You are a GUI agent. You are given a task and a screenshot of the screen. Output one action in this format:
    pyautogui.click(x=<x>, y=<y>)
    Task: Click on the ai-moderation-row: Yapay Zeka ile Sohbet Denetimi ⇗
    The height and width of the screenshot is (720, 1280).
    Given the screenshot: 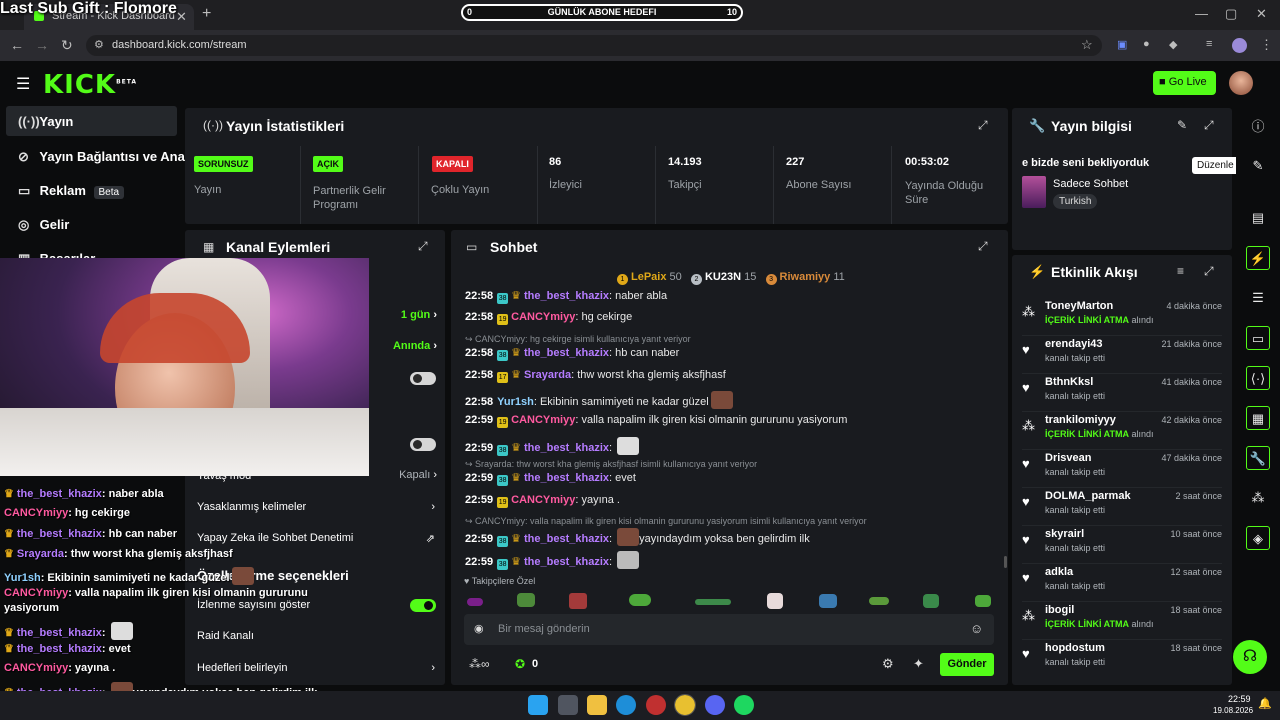 What is the action you would take?
    pyautogui.click(x=317, y=538)
    